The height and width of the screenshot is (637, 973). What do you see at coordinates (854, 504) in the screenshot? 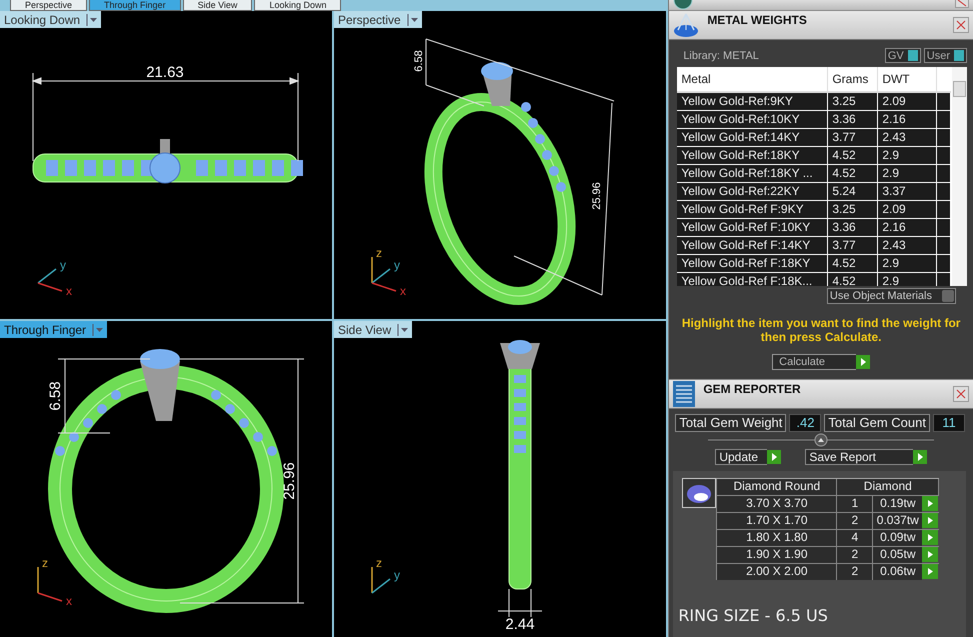
I see `table-cell: 1` at bounding box center [854, 504].